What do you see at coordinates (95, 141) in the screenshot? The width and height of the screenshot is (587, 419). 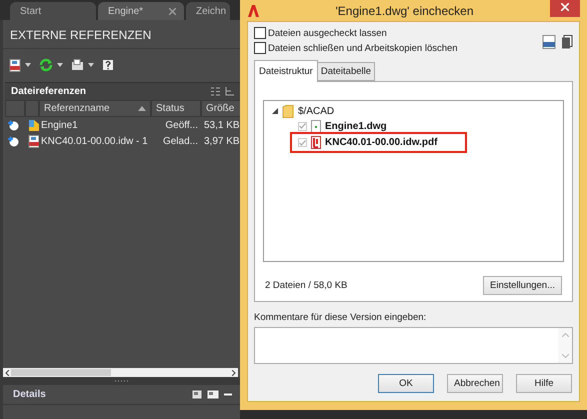 I see `reference-name: KNC40.01-00.00.idw - 1` at bounding box center [95, 141].